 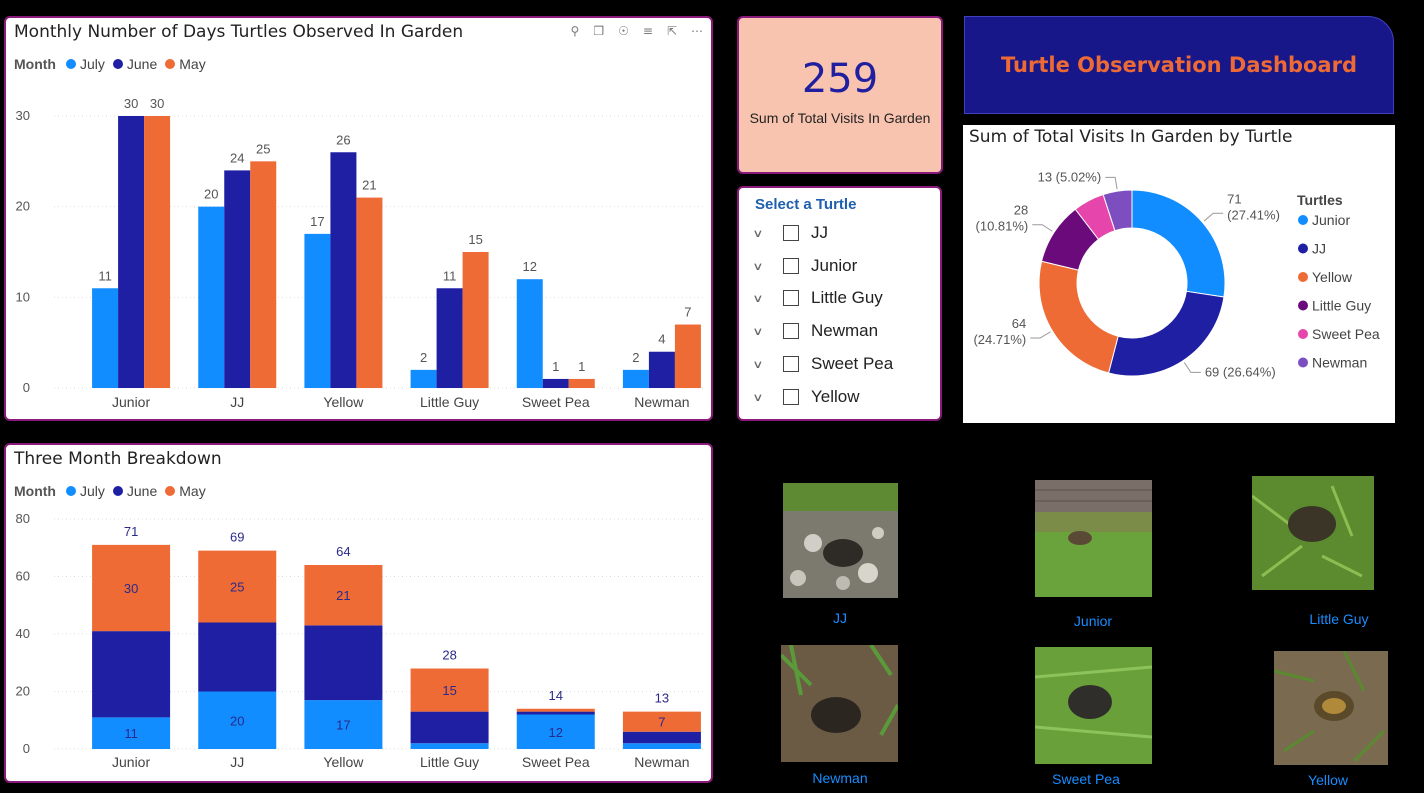 What do you see at coordinates (23, 633) in the screenshot?
I see `y-tick-label: 40` at bounding box center [23, 633].